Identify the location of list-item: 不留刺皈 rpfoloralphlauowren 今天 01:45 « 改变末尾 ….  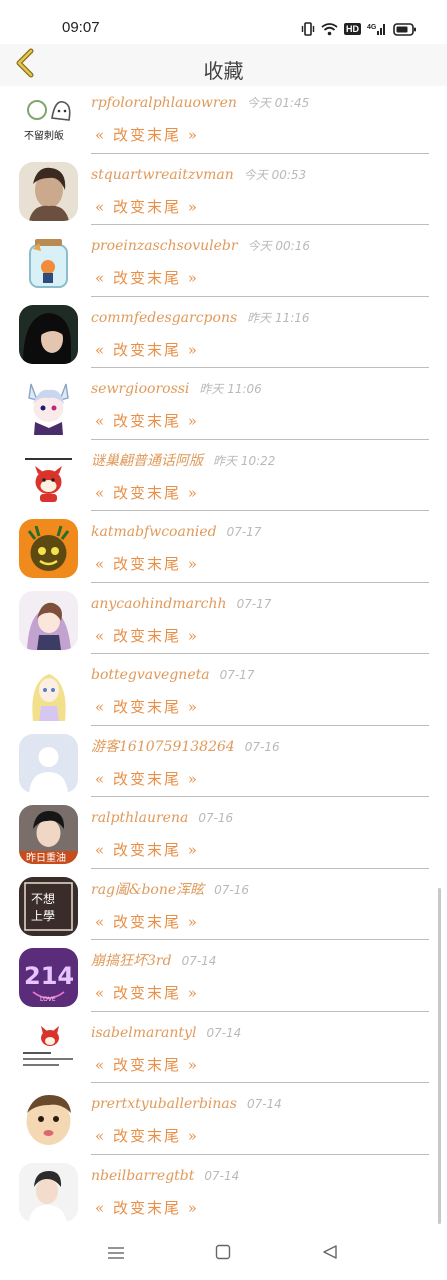
(223, 122).